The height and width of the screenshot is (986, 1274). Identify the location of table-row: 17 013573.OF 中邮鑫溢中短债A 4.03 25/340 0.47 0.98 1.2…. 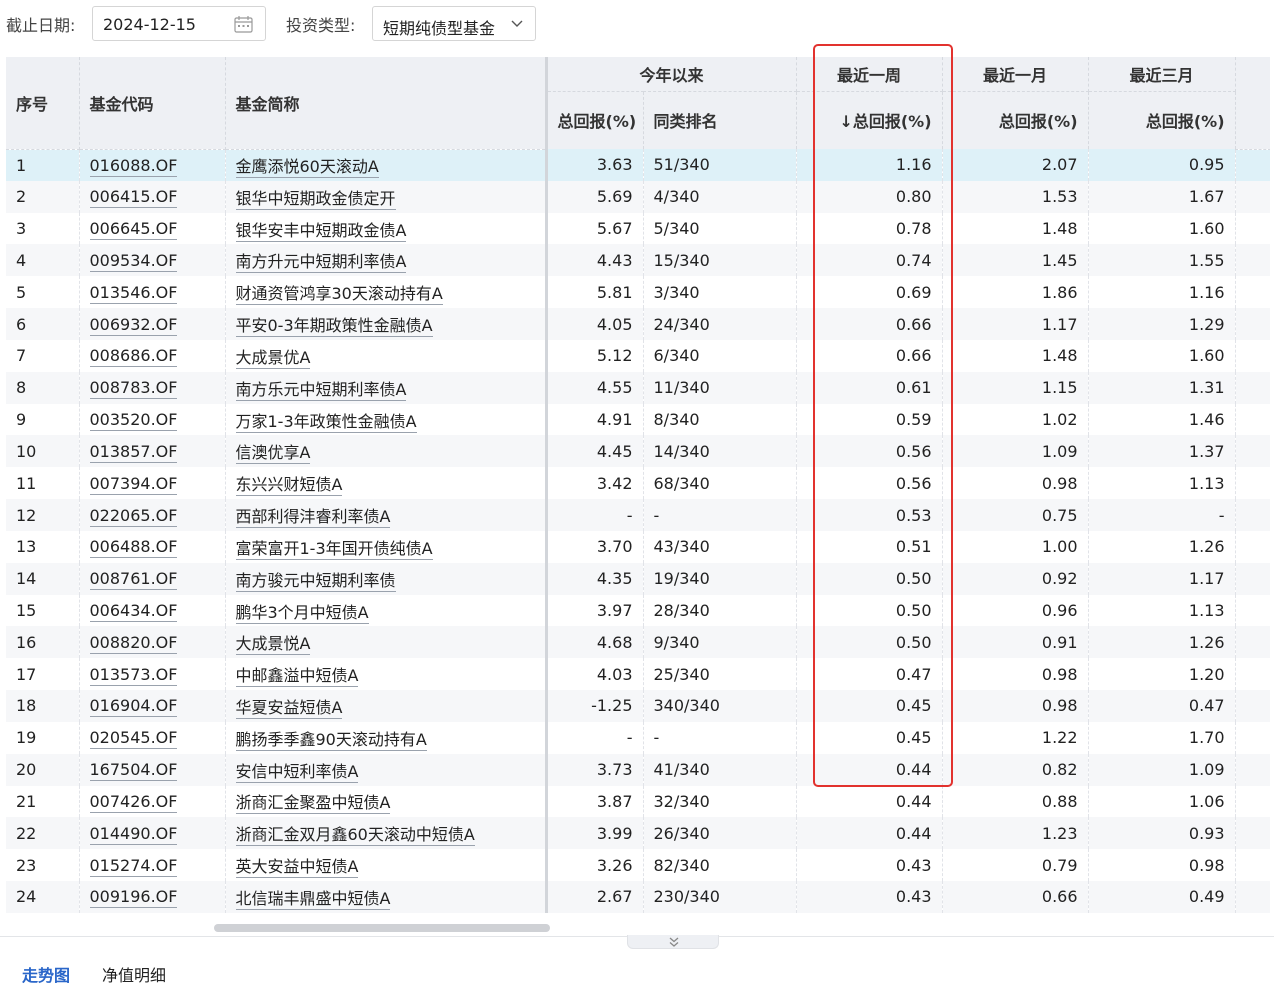
(638, 674).